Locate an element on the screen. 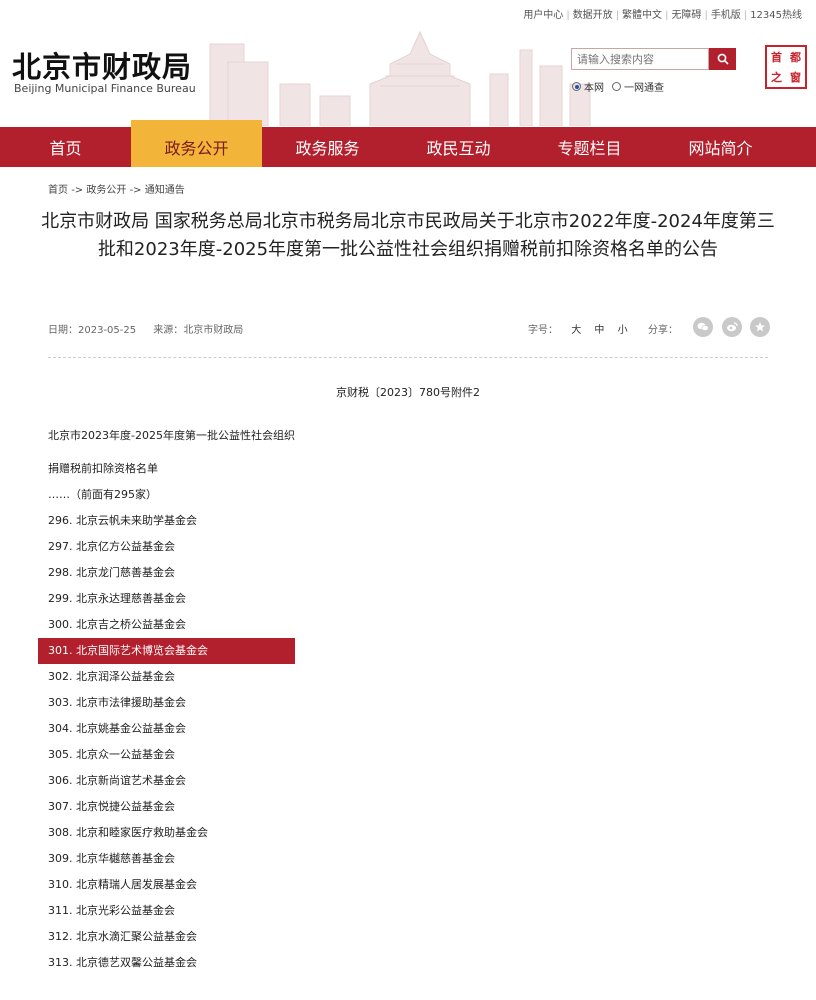  list-item: 309. 北京华樾慈善基金会 is located at coordinates (111, 858).